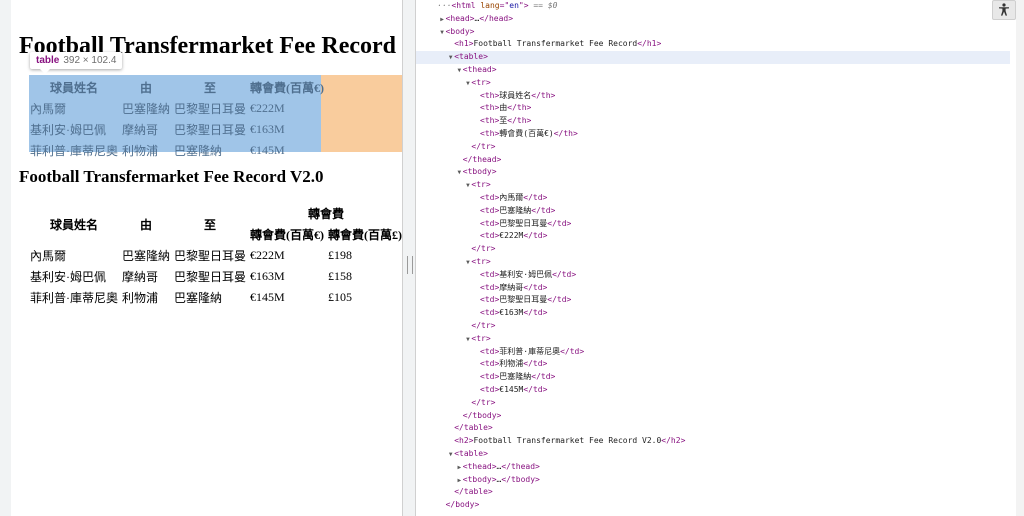 The height and width of the screenshot is (516, 1024). Describe the element at coordinates (515, 377) in the screenshot. I see `dom-token: 巴塞隆納` at that location.